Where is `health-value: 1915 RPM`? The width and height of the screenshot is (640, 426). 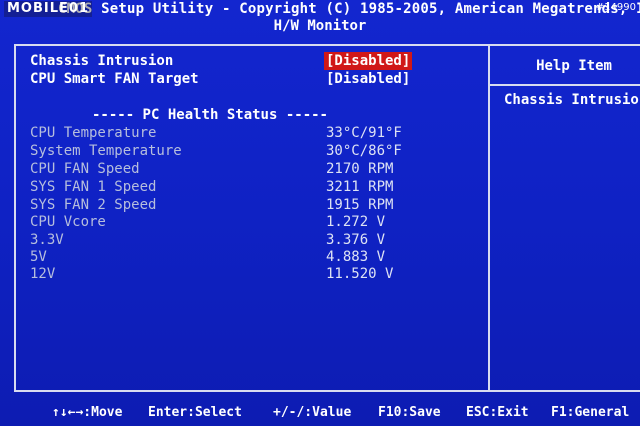 health-value: 1915 RPM is located at coordinates (360, 205).